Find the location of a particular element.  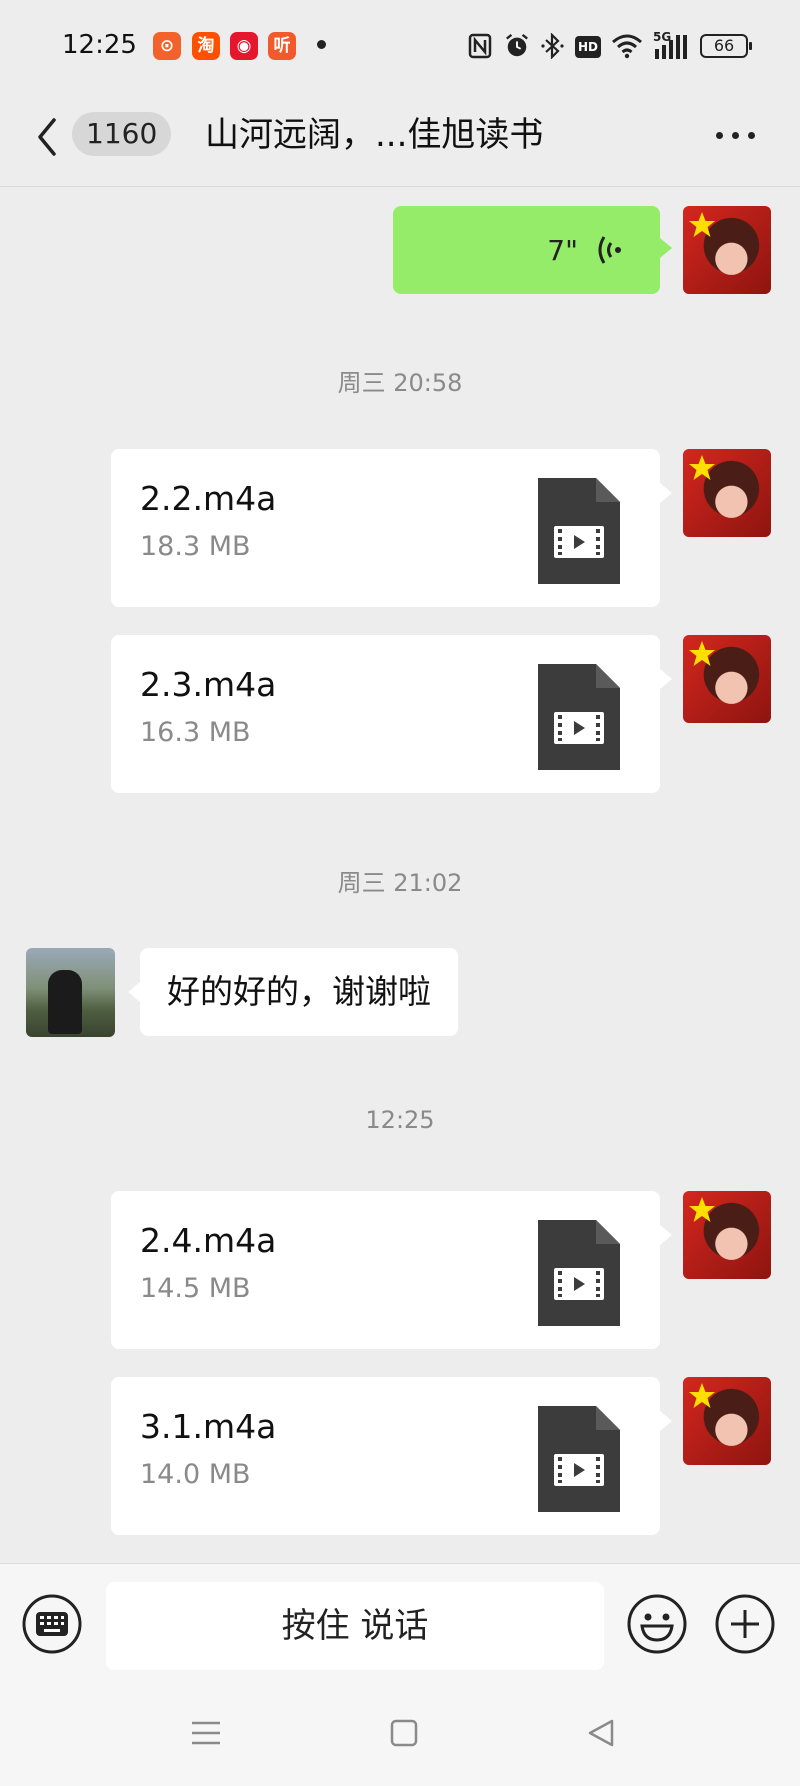

chat-input-bar: 按住 说话 is located at coordinates (400, 1622).